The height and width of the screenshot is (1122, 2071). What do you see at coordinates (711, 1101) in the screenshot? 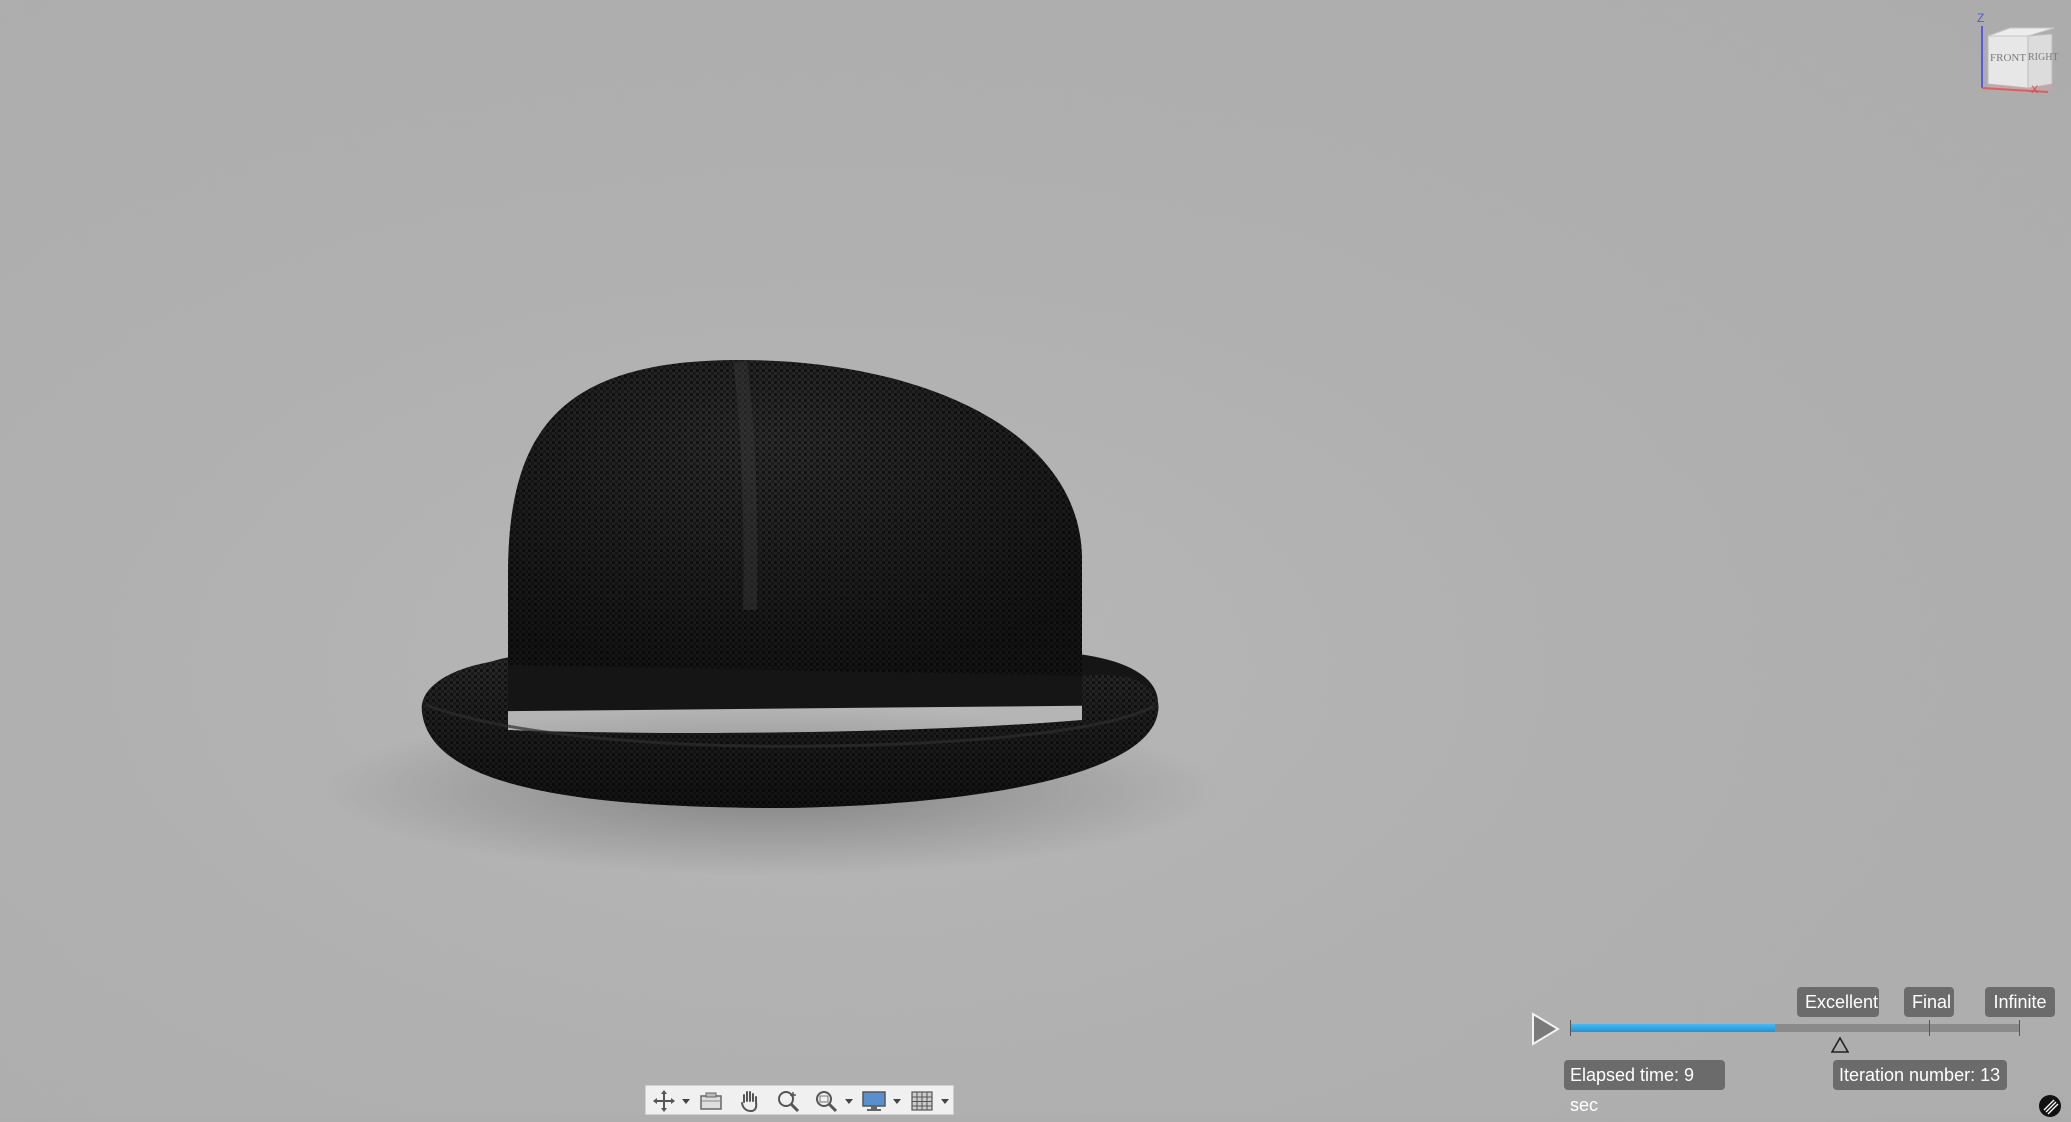
I see `look-at-icon` at bounding box center [711, 1101].